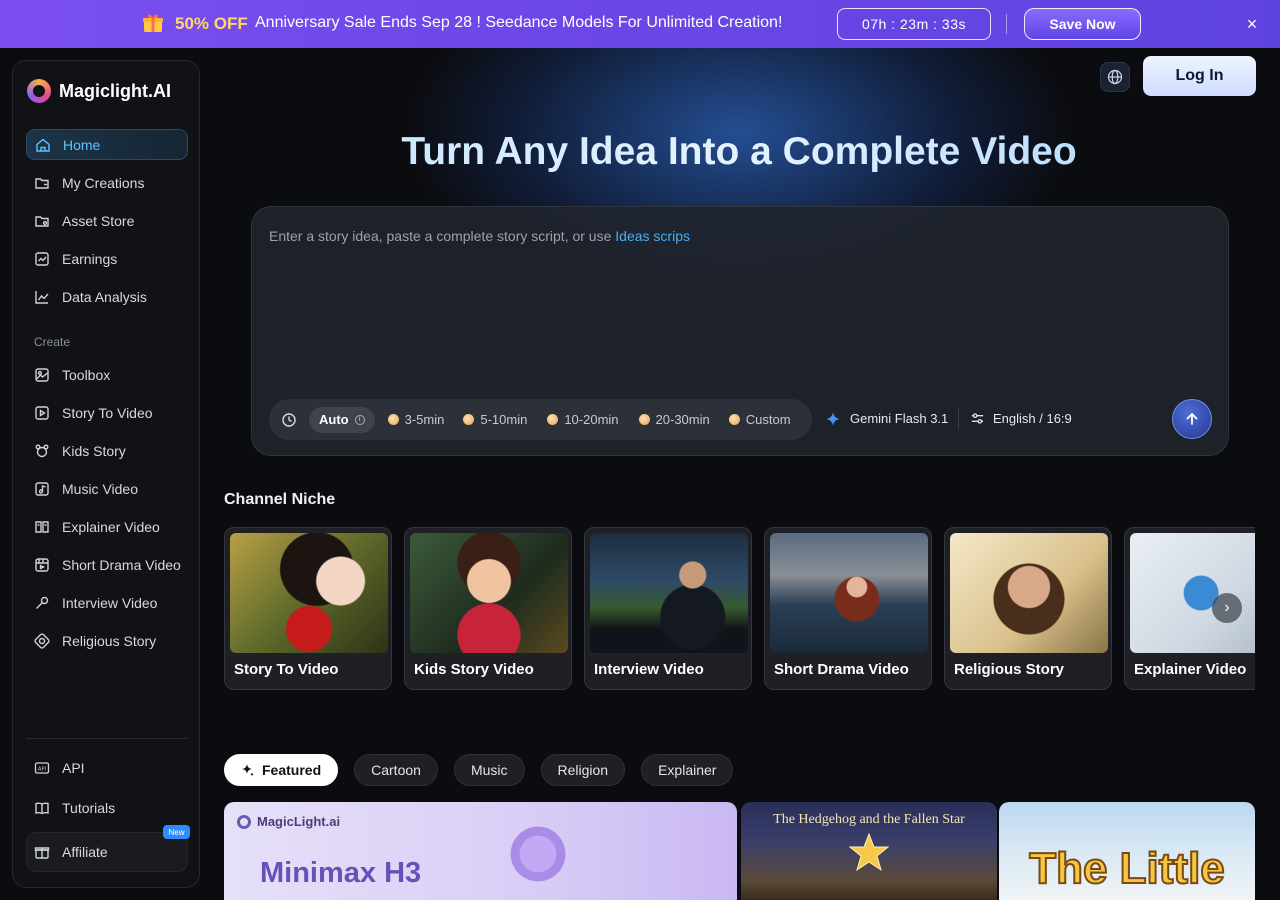 The image size is (1280, 900). Describe the element at coordinates (292, 770) in the screenshot. I see `tab-label: Featured` at that location.